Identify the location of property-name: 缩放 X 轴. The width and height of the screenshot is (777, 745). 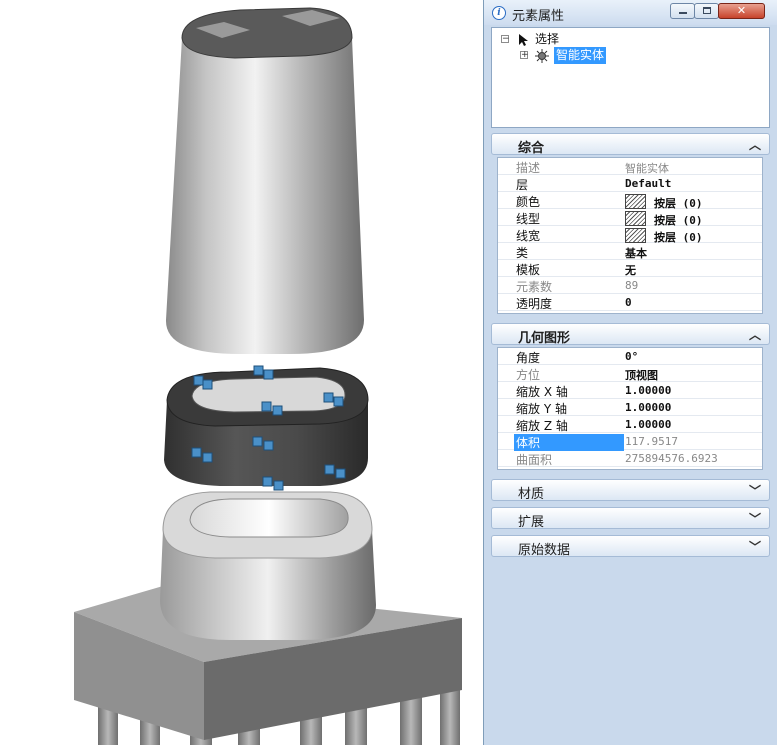
(542, 392).